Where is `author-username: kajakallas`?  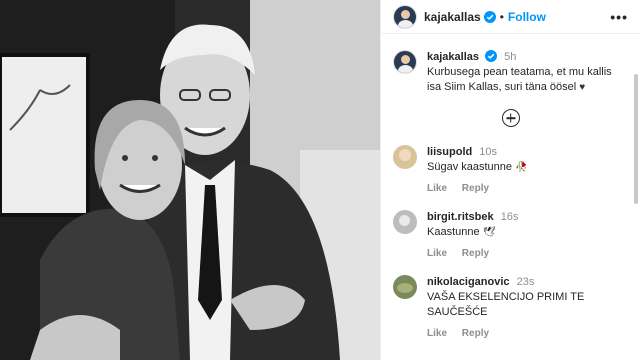 author-username: kajakallas is located at coordinates (452, 17).